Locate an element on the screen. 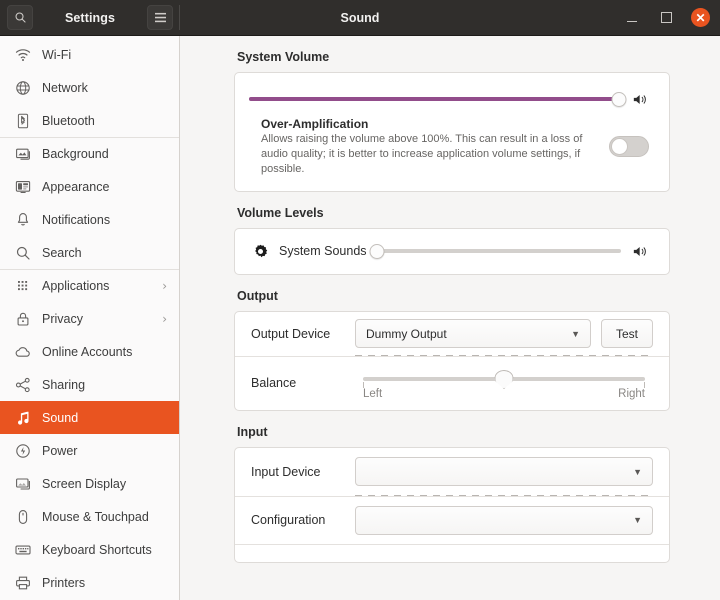 The height and width of the screenshot is (600, 720). sidebar-item-appearance: Appearance is located at coordinates (89, 186).